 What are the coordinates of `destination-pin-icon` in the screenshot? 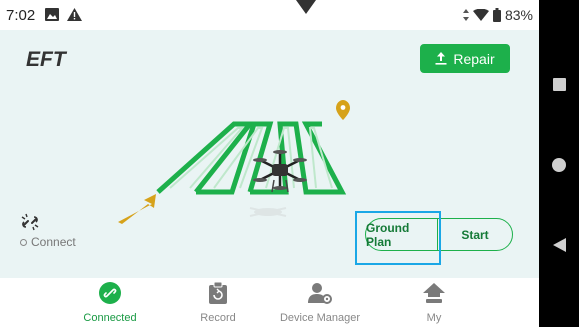 It's located at (343, 110).